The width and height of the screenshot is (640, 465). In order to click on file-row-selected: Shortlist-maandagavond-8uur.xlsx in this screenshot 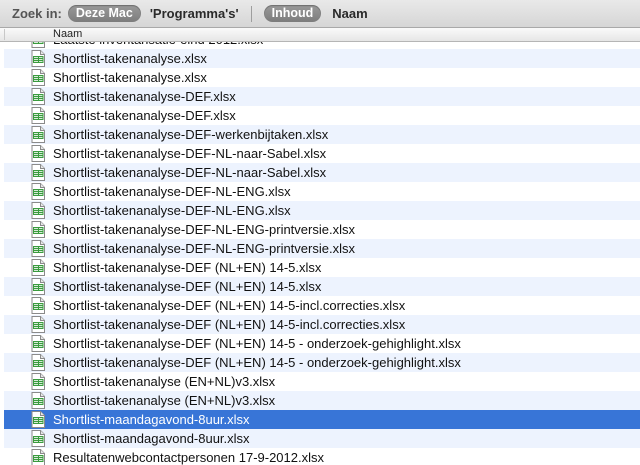, I will do `click(322, 419)`.